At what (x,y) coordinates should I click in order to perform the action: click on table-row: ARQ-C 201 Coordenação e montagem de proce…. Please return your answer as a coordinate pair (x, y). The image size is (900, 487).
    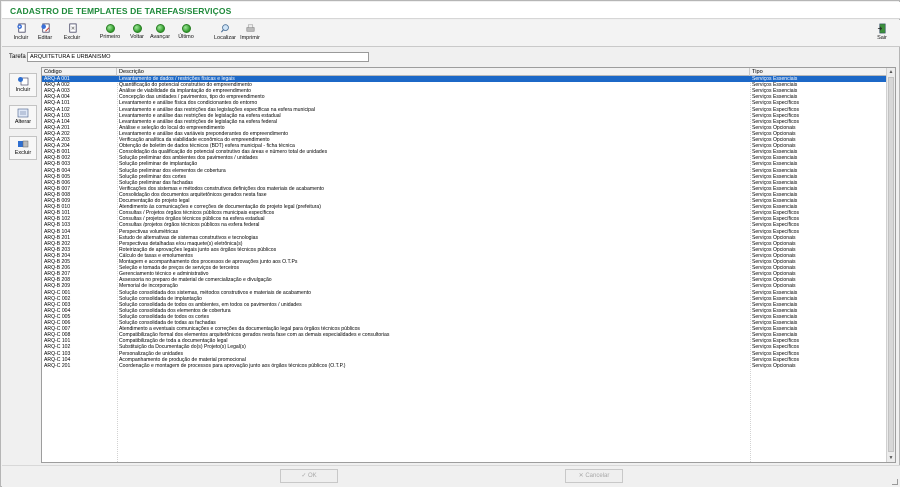
    Looking at the image, I should click on (464, 366).